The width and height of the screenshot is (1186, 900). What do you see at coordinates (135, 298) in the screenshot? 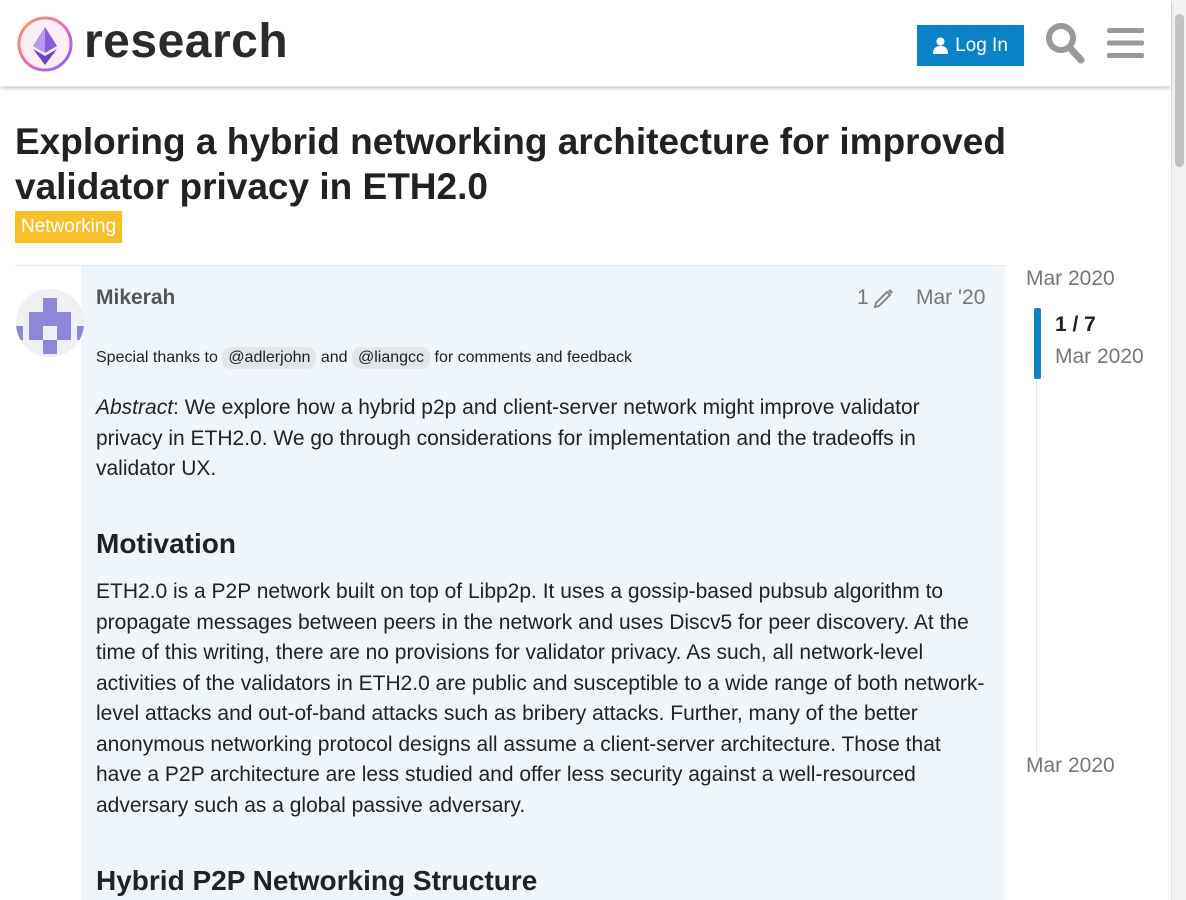
I see `post-author: Mikerah` at bounding box center [135, 298].